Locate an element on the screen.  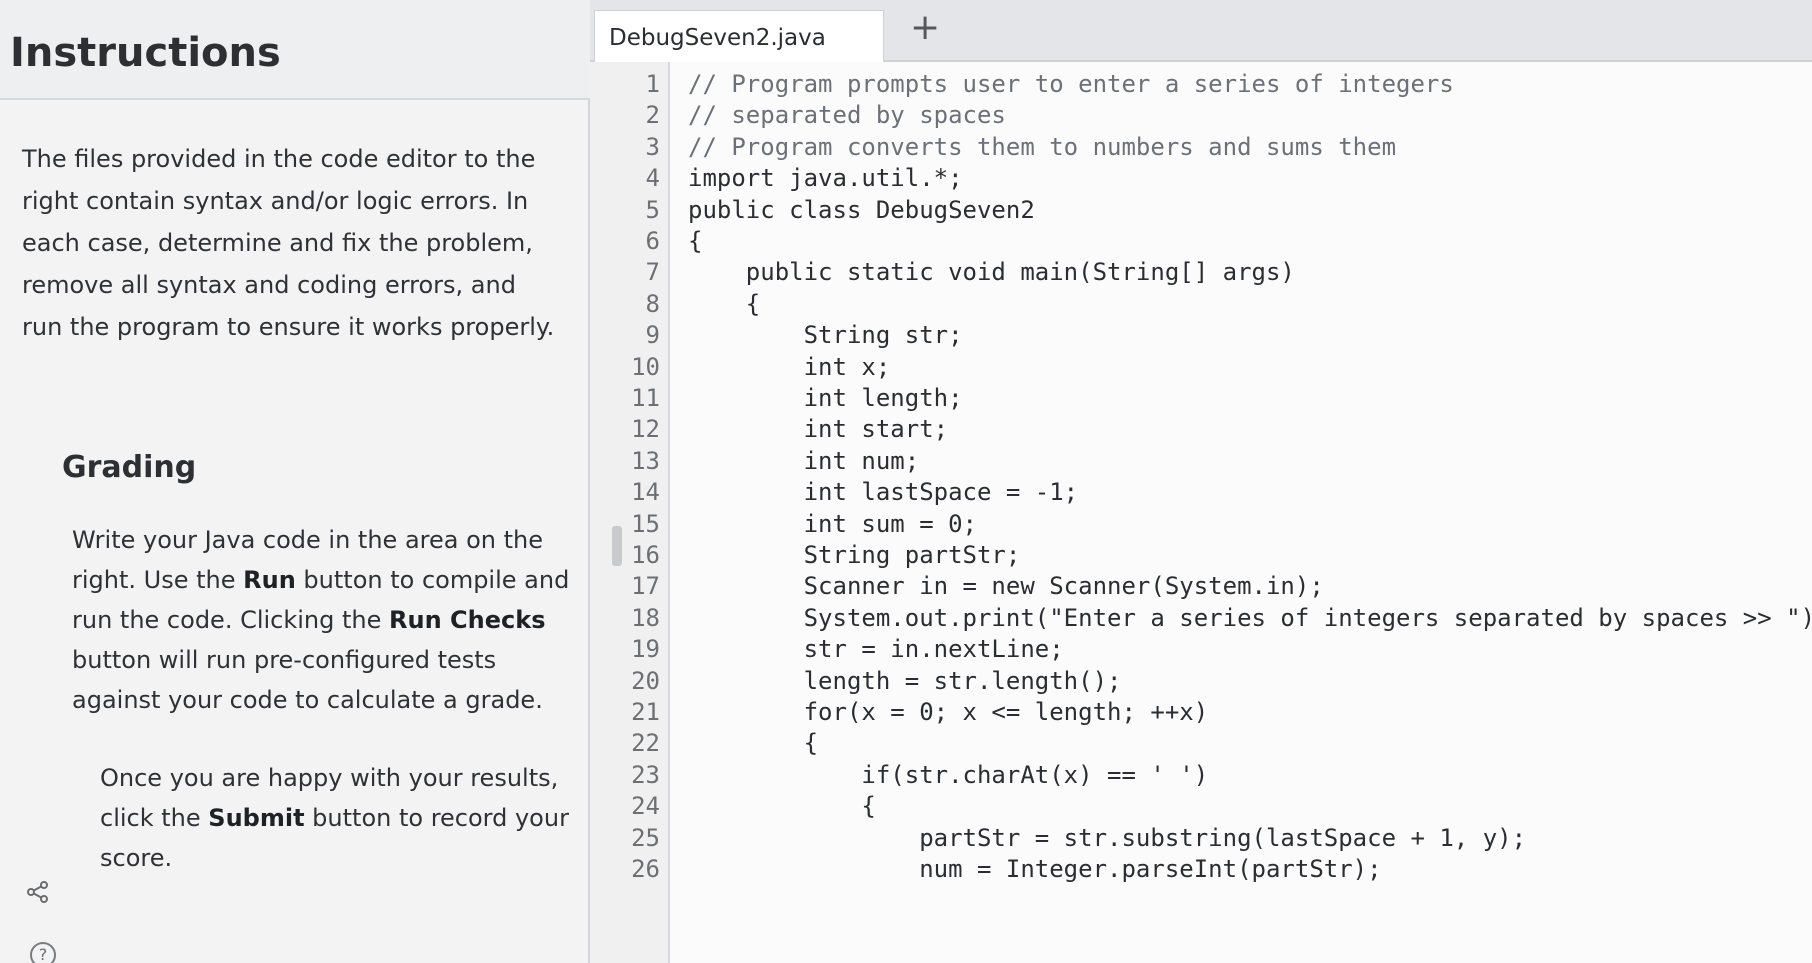
line-number: 25 is located at coordinates (645, 837).